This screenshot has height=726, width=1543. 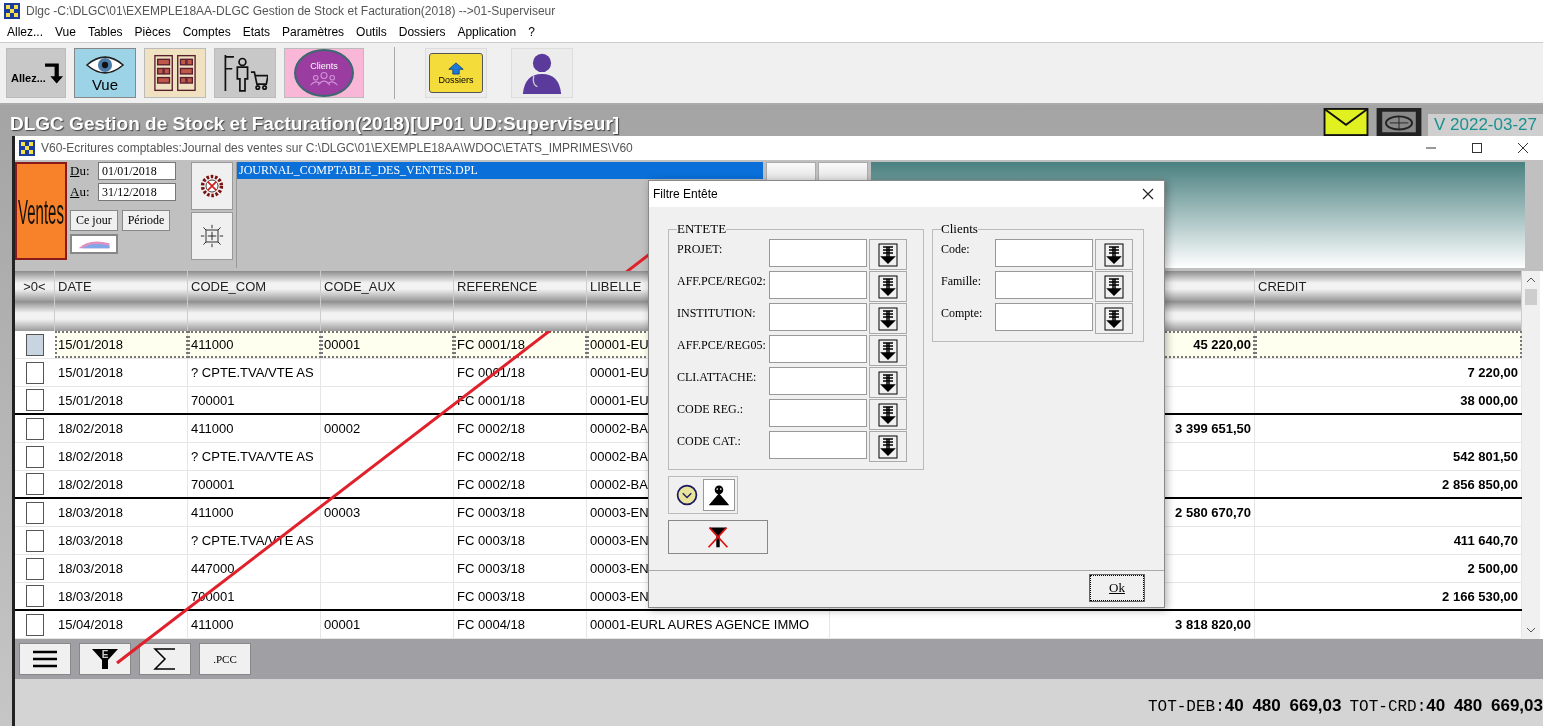 I want to click on table-cell: 38 000,00, so click(x=1489, y=400).